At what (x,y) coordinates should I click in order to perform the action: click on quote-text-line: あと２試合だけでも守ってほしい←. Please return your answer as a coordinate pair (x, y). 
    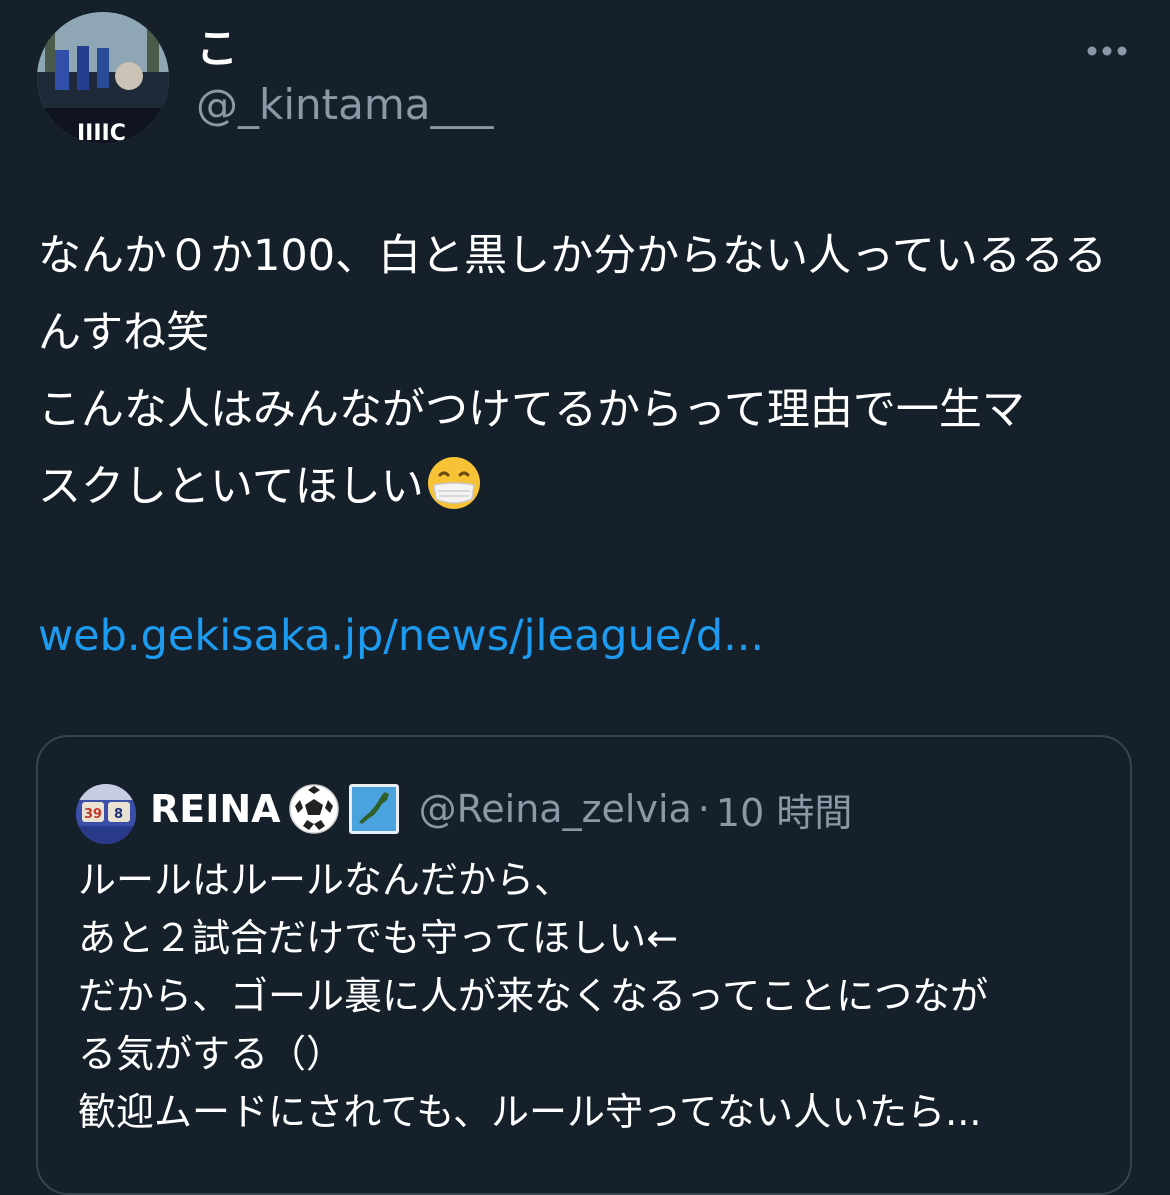
    Looking at the image, I should click on (378, 938).